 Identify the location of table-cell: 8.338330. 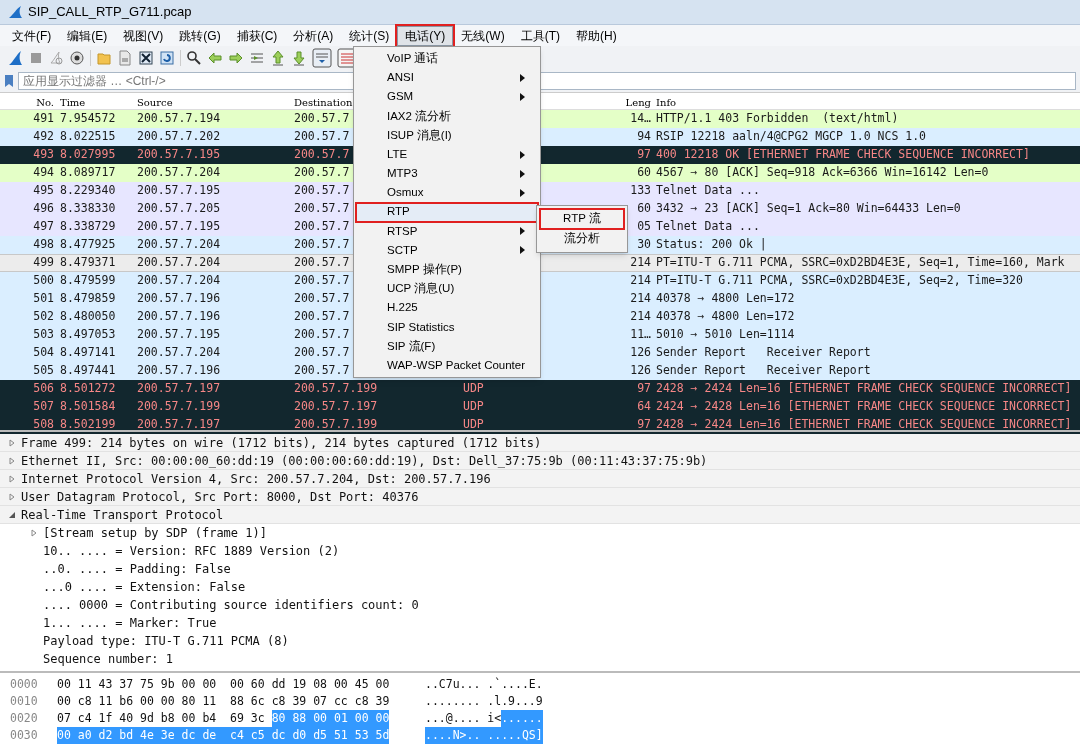
(88, 208).